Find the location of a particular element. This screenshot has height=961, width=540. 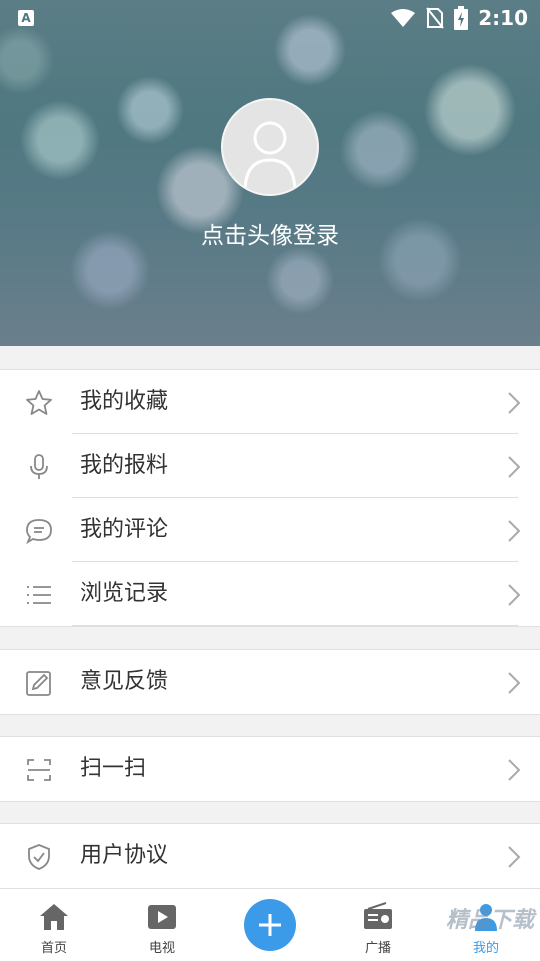

nav-radio: 广播 is located at coordinates (378, 925).